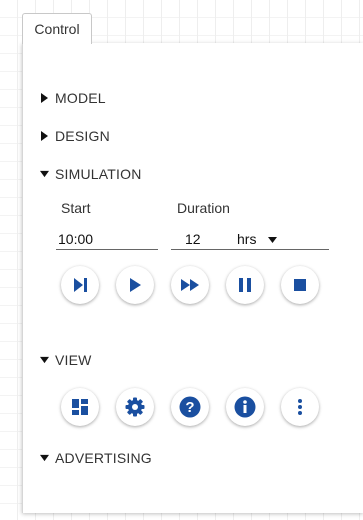 The height and width of the screenshot is (520, 363). I want to click on gear-icon, so click(135, 407).